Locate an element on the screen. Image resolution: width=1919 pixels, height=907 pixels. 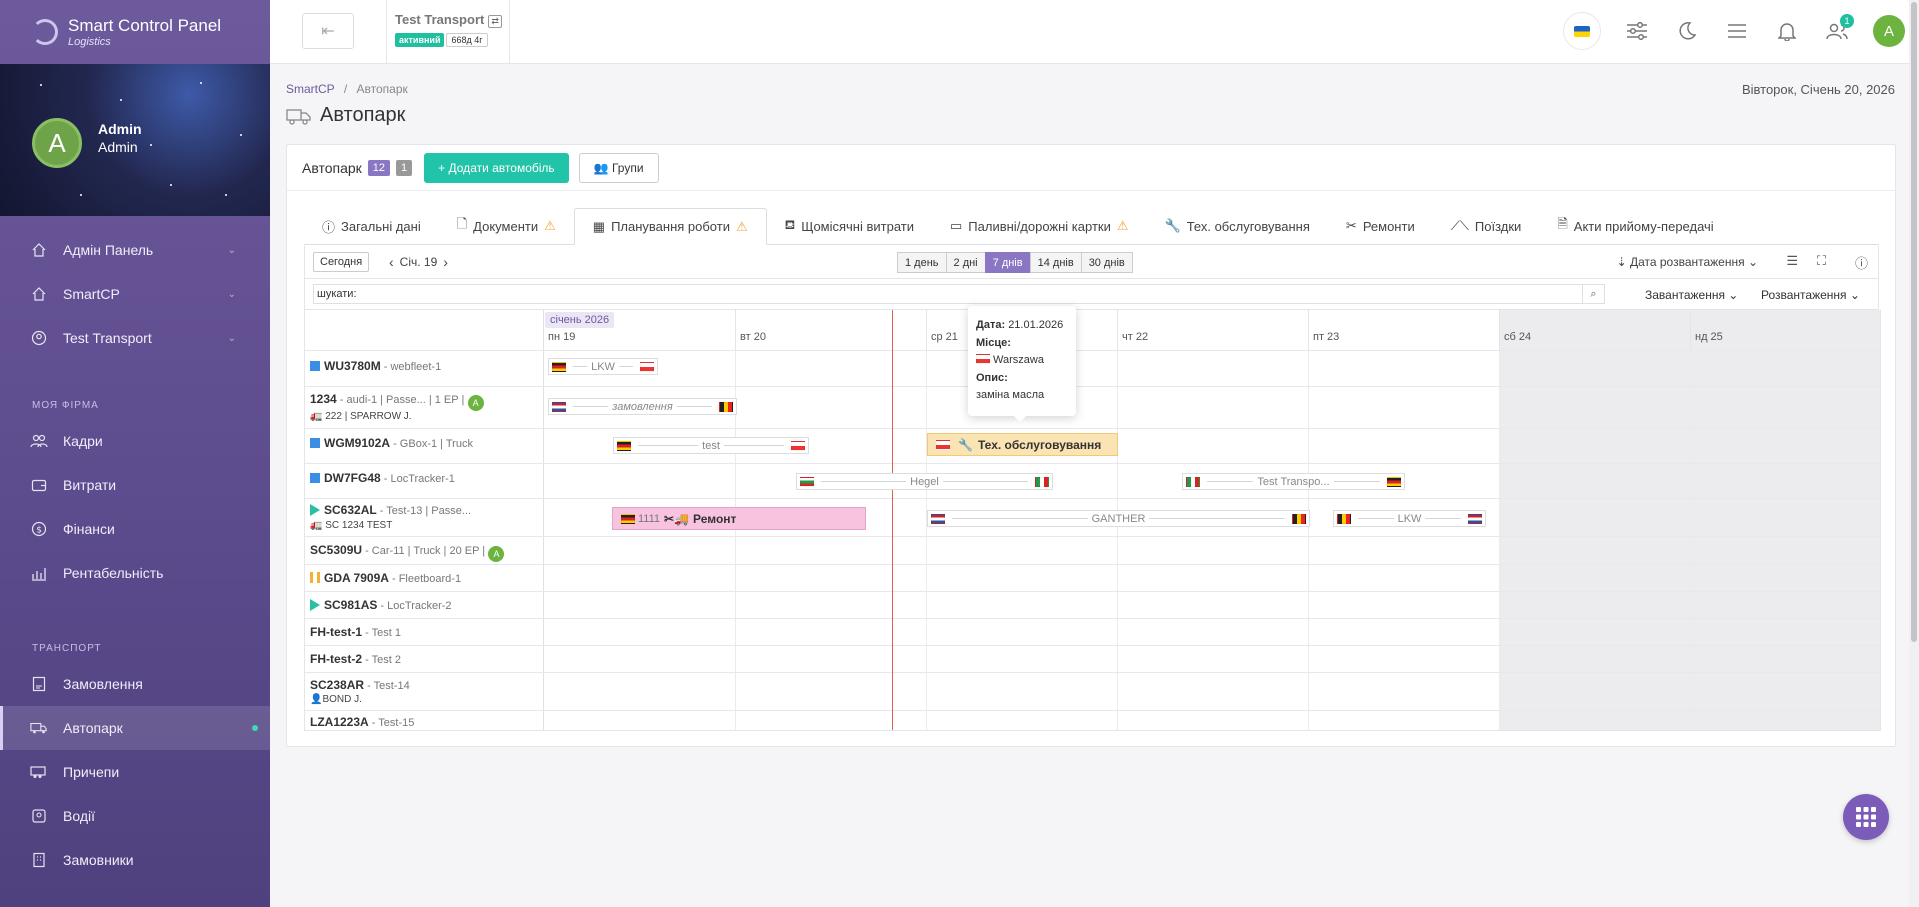
language-flag-button is located at coordinates (1582, 31).